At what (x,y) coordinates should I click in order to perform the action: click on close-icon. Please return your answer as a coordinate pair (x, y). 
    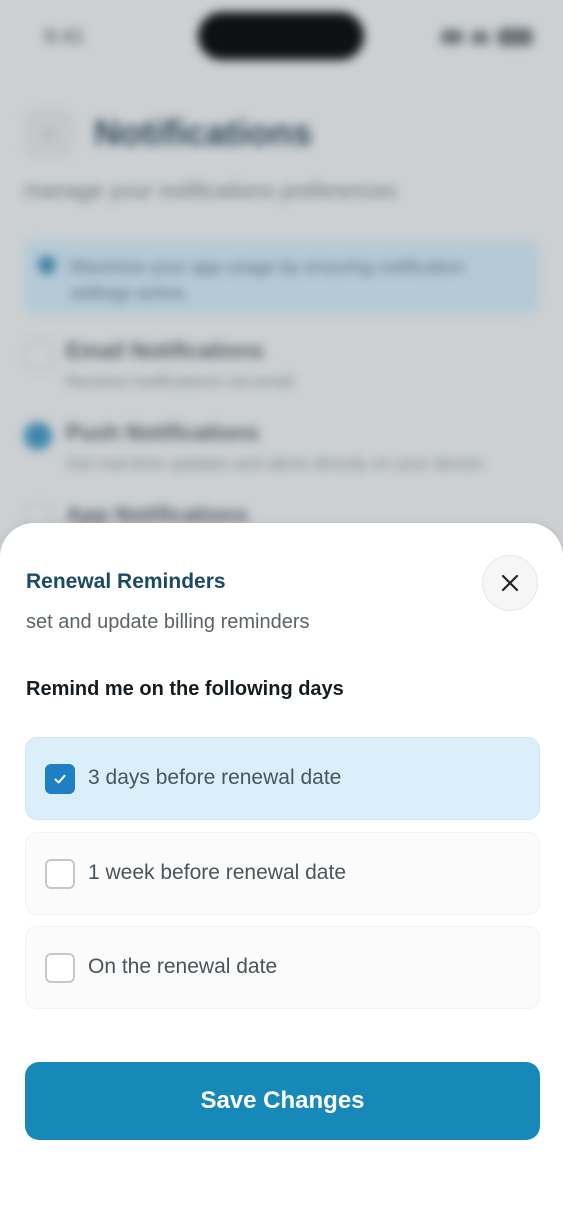
    Looking at the image, I should click on (510, 583).